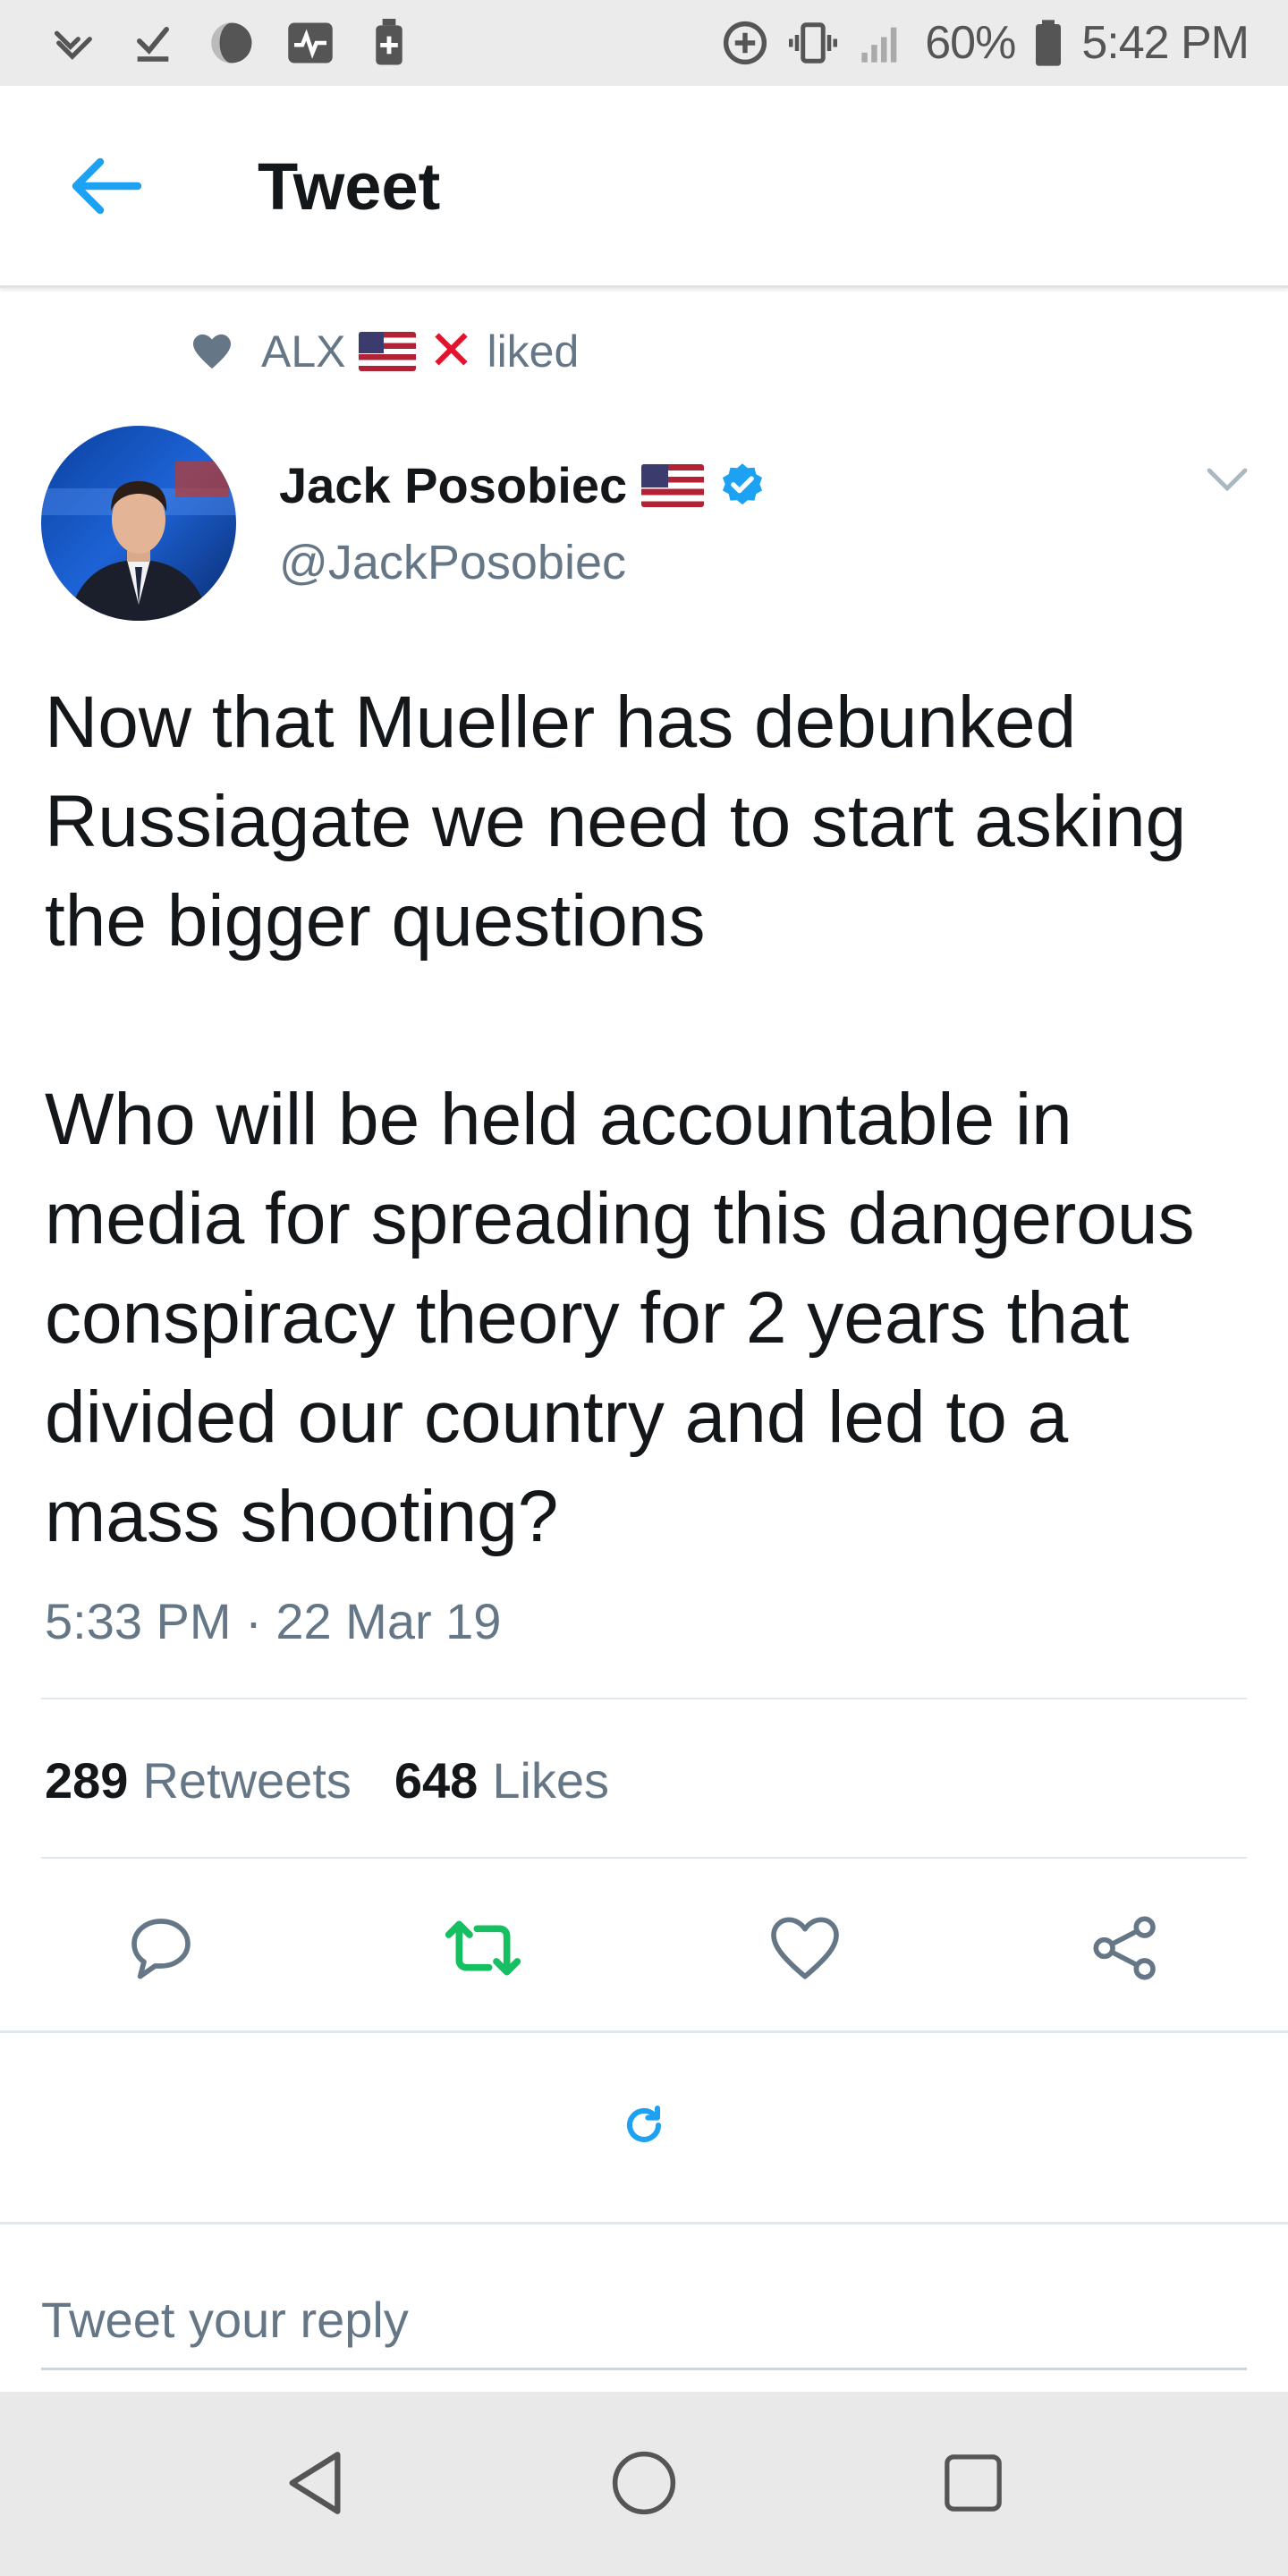 This screenshot has width=1288, height=2576. Describe the element at coordinates (881, 43) in the screenshot. I see `signal-icon` at that location.